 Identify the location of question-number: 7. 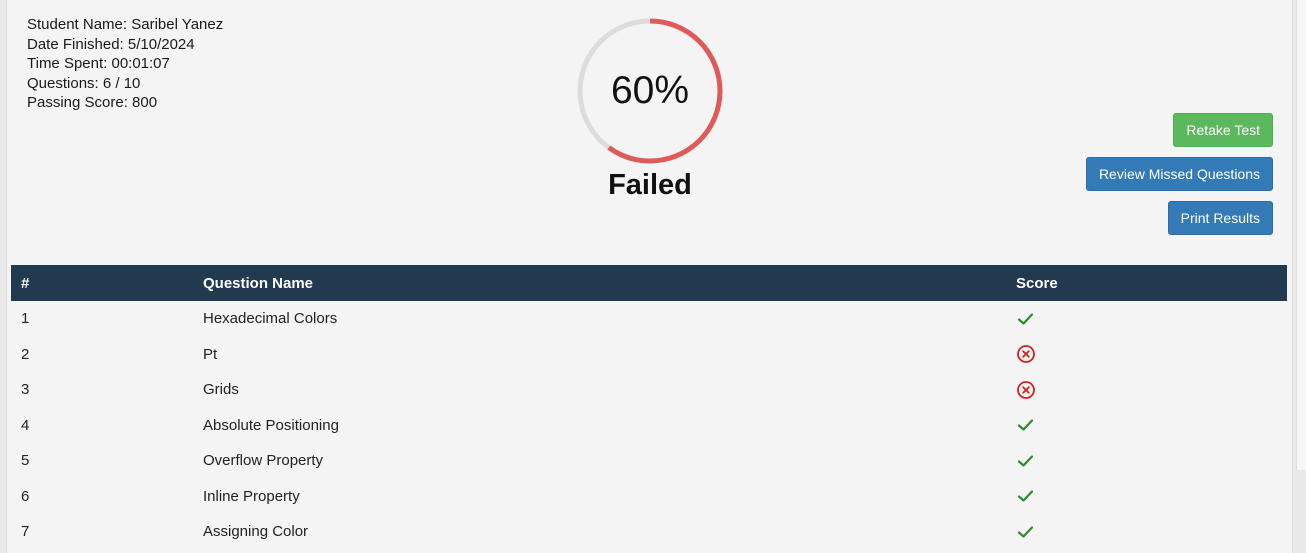
(25, 532).